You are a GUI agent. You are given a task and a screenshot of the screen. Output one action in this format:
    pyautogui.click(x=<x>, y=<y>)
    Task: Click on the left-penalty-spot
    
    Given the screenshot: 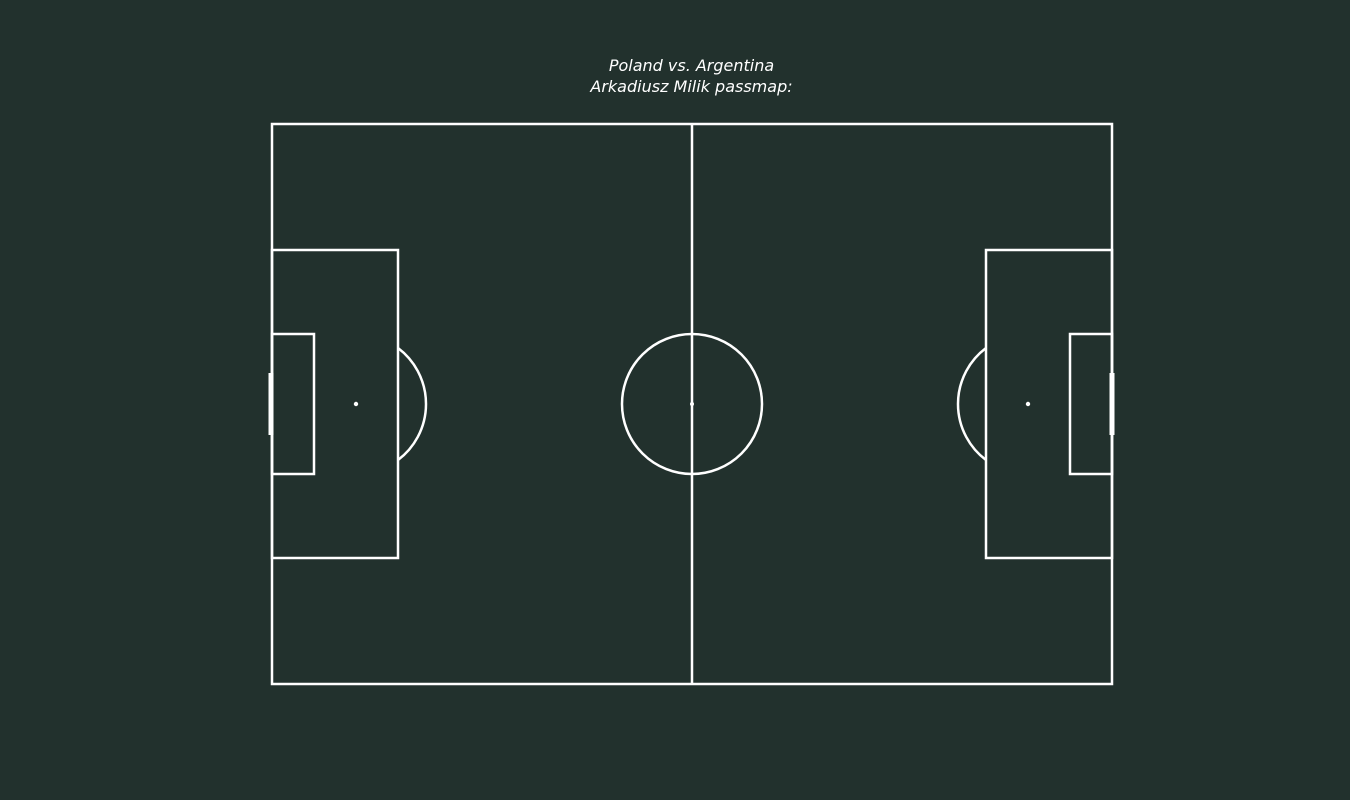 What is the action you would take?
    pyautogui.click(x=356, y=404)
    